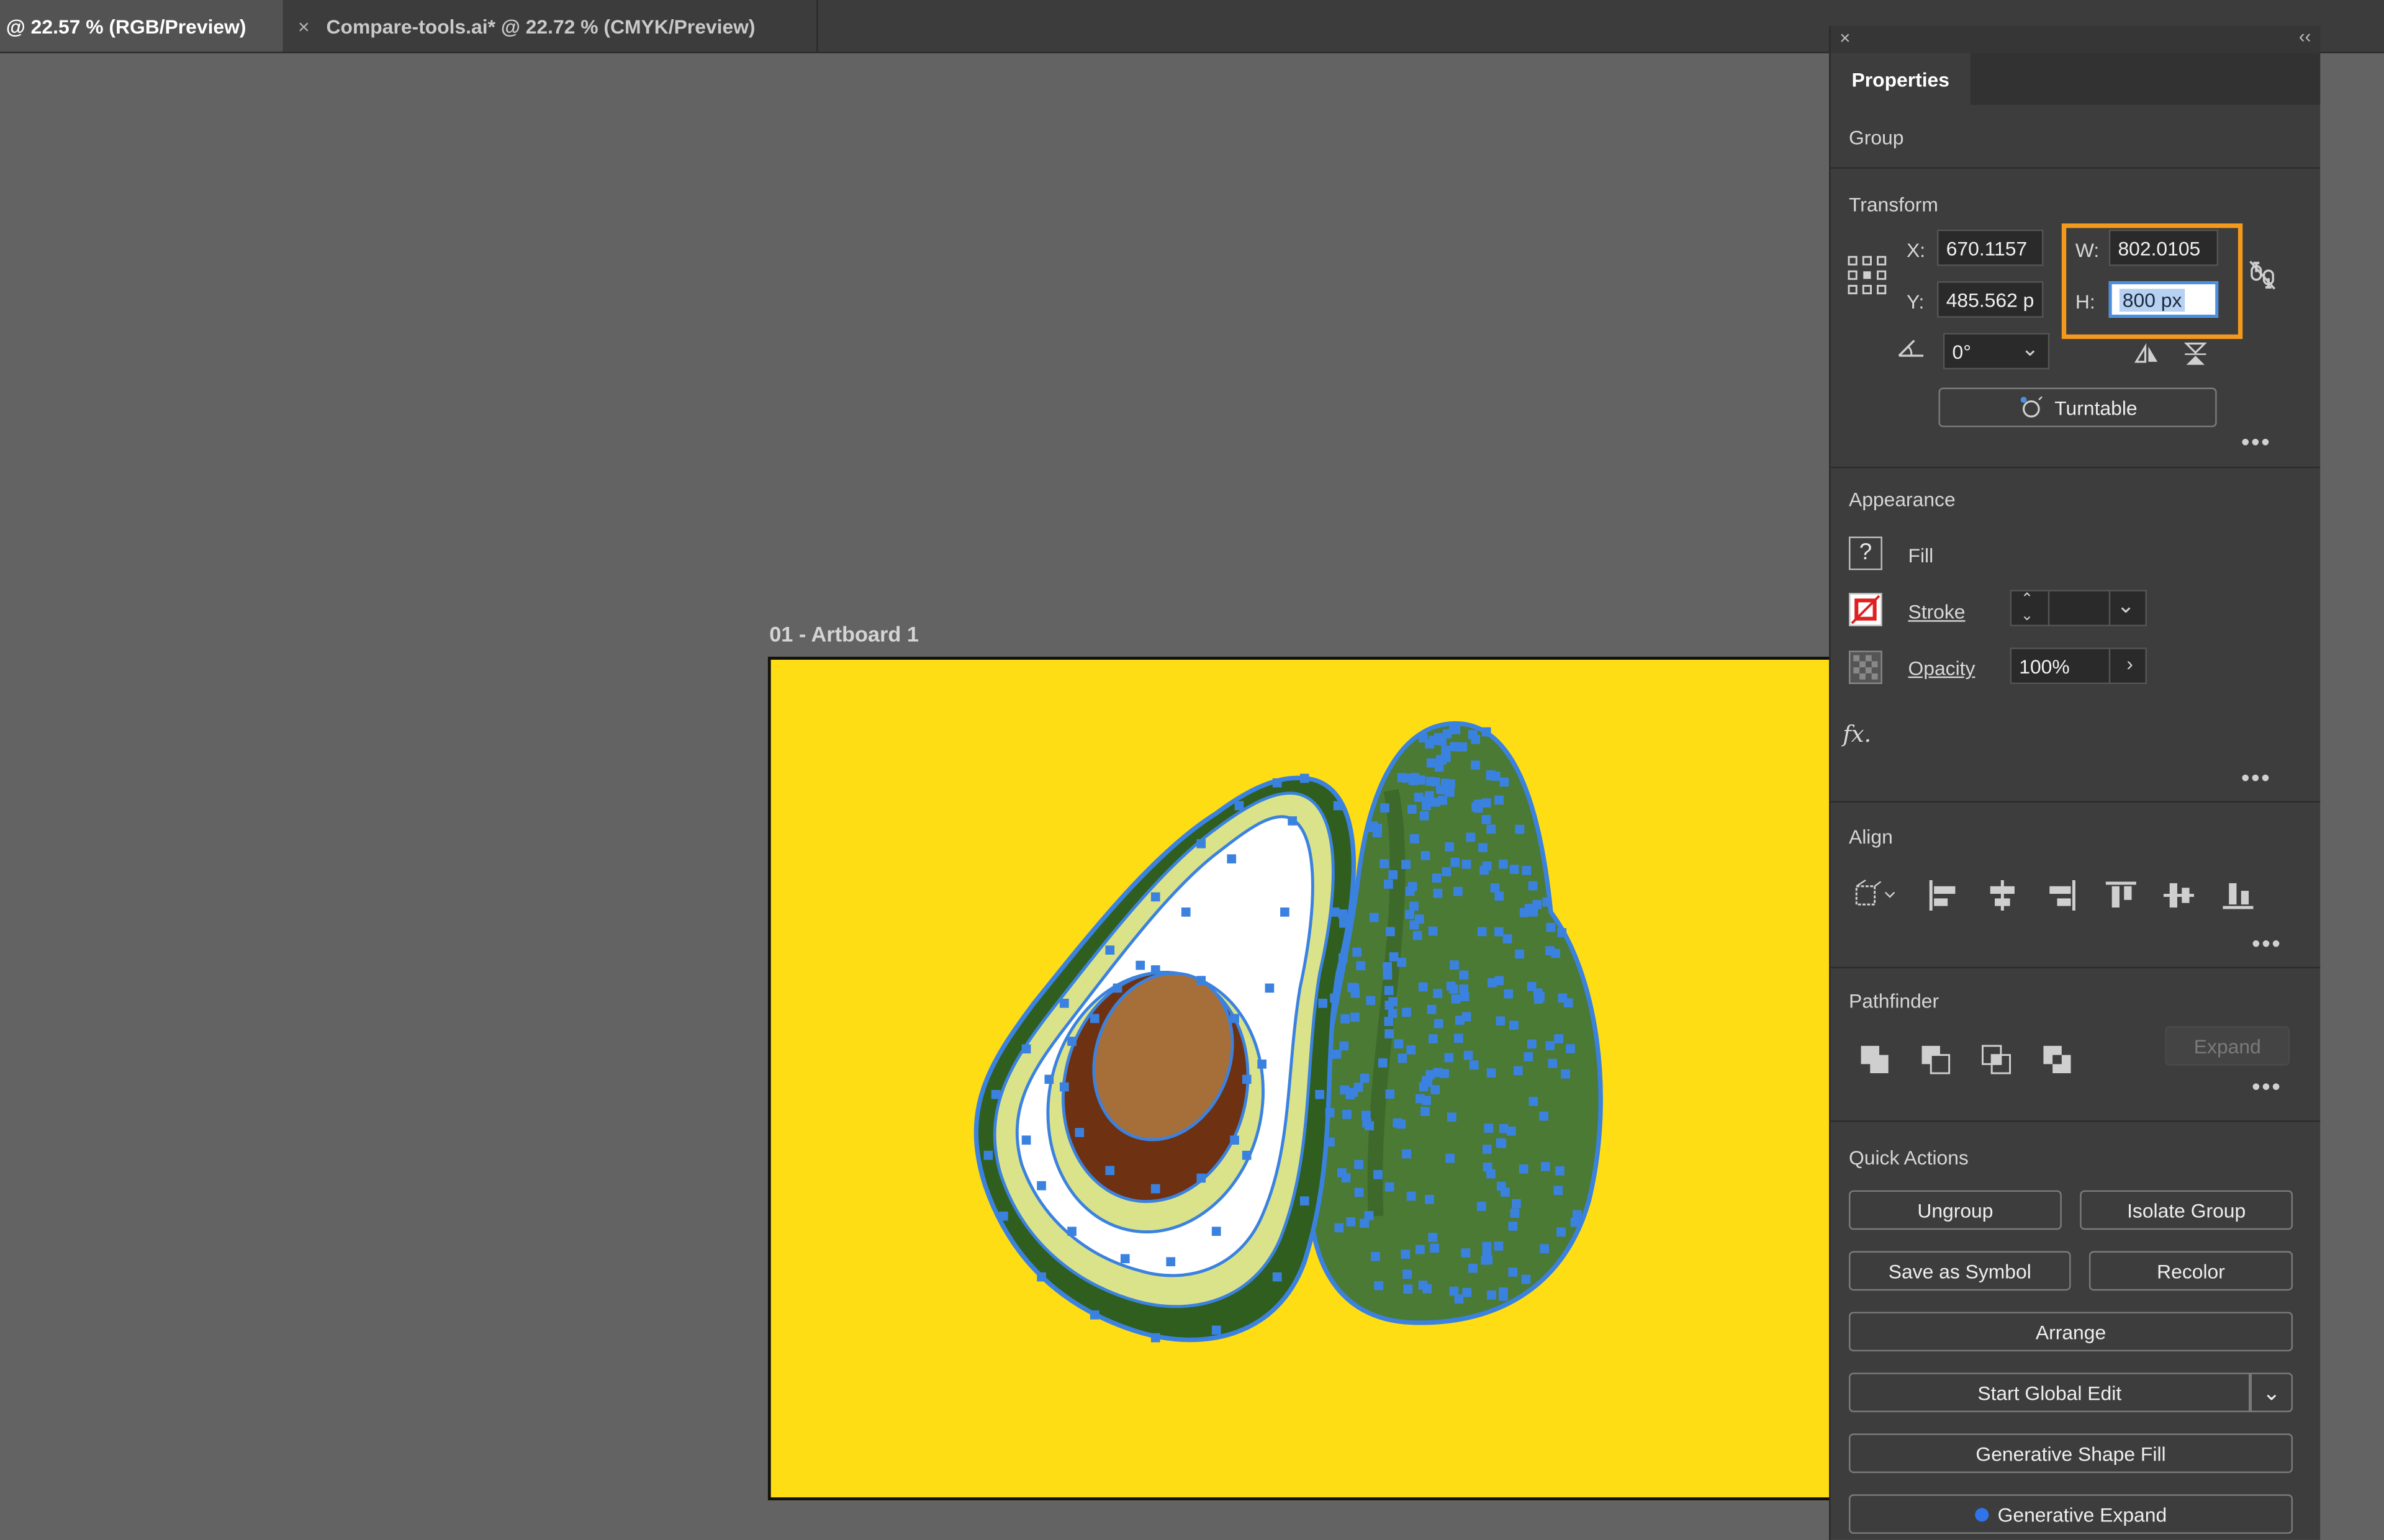 Image resolution: width=2384 pixels, height=1540 pixels. What do you see at coordinates (844, 634) in the screenshot?
I see `artboard-label: 01 - Artboard 1` at bounding box center [844, 634].